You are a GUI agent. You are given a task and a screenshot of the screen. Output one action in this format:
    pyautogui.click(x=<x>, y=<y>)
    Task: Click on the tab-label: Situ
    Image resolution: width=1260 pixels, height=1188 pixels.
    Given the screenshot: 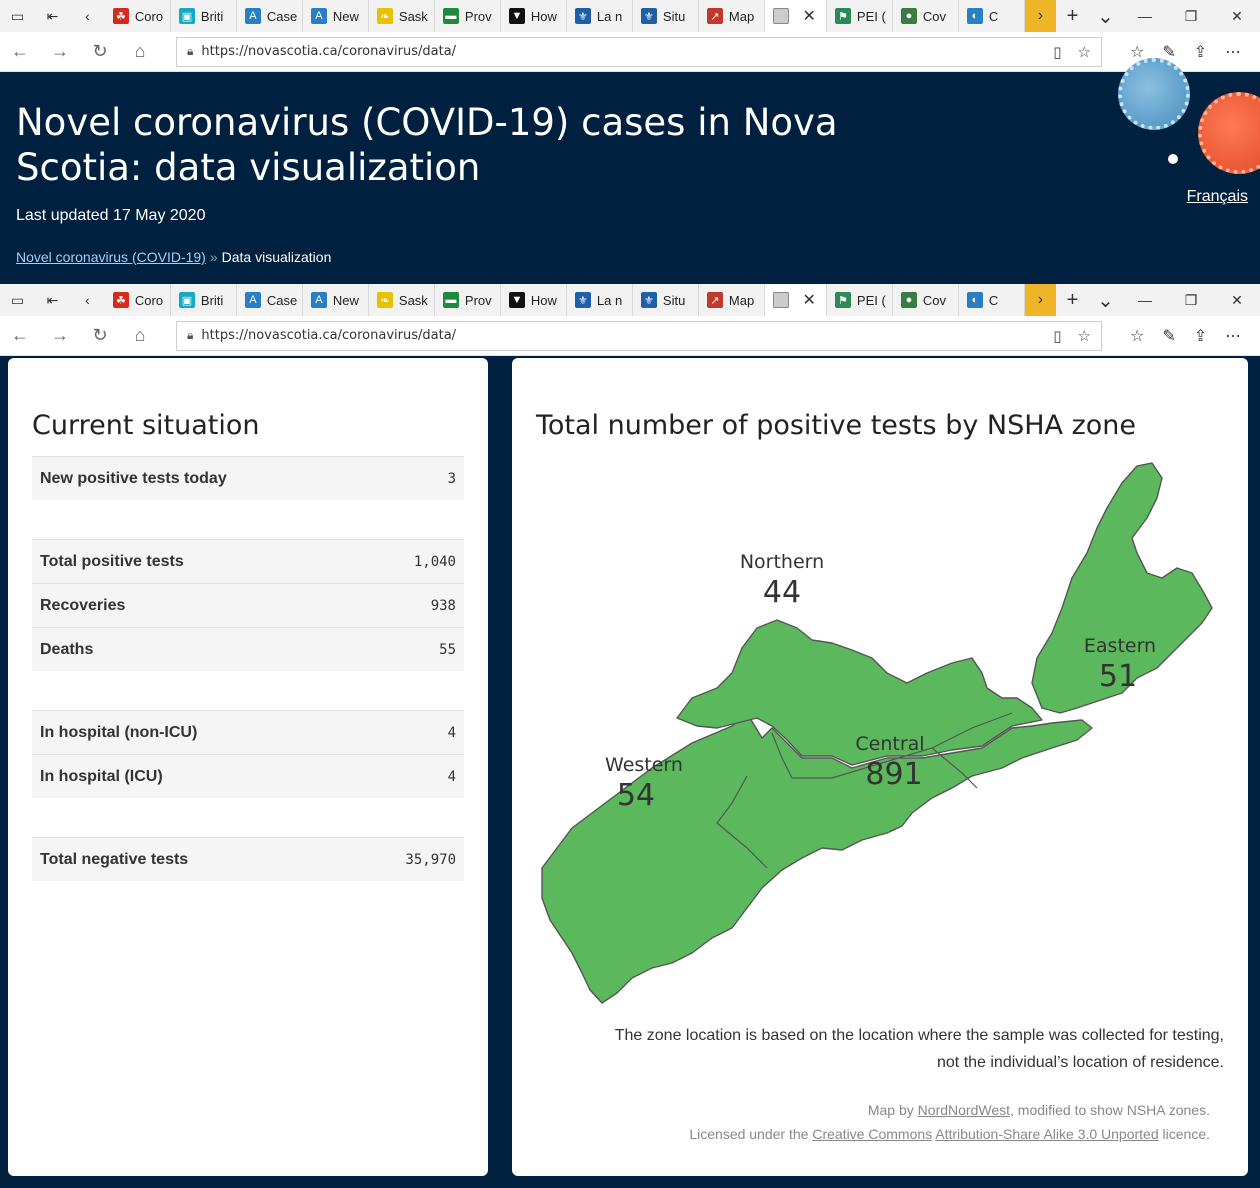 What is the action you would take?
    pyautogui.click(x=674, y=16)
    